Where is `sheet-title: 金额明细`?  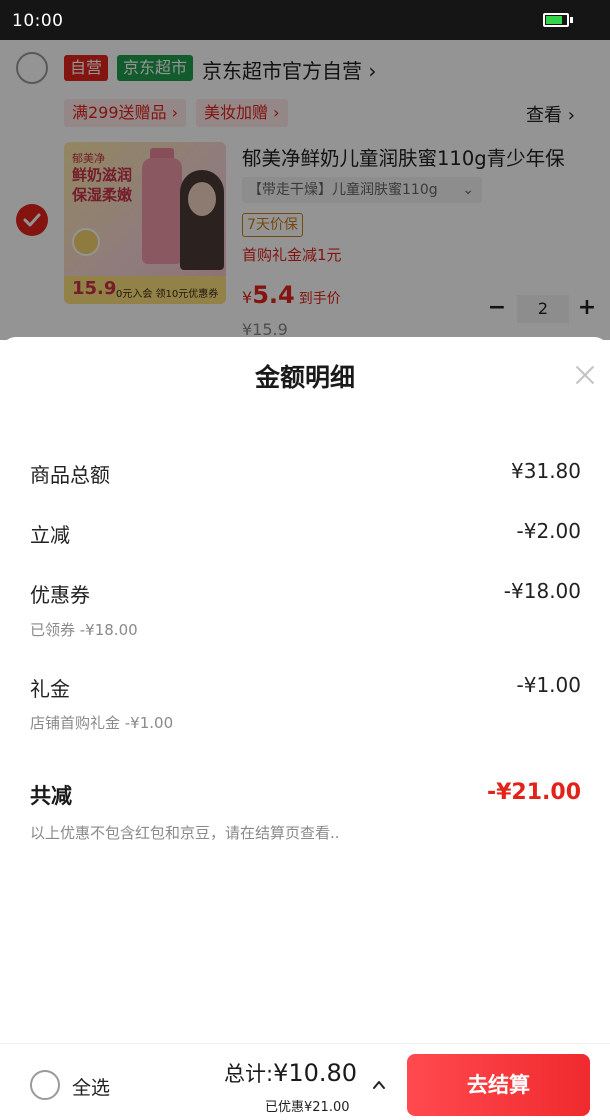
sheet-title: 金额明细 is located at coordinates (304, 377).